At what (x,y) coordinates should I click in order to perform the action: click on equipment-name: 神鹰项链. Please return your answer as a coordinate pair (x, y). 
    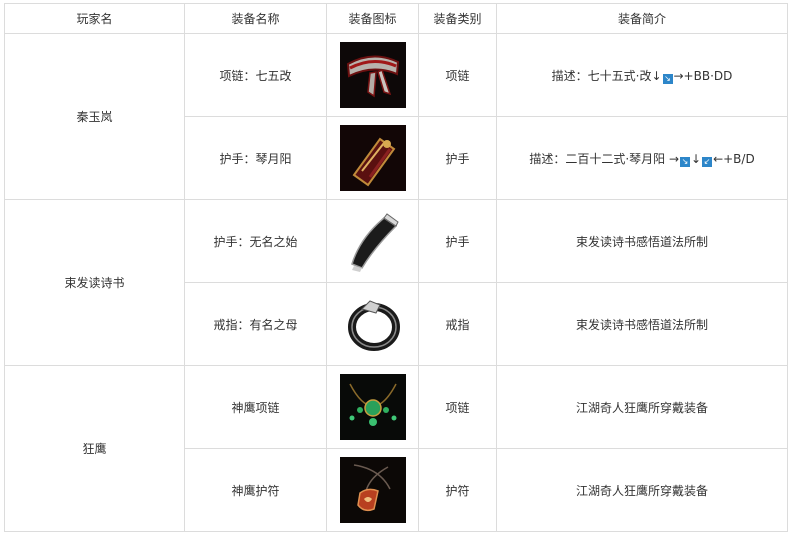
    Looking at the image, I should click on (255, 407).